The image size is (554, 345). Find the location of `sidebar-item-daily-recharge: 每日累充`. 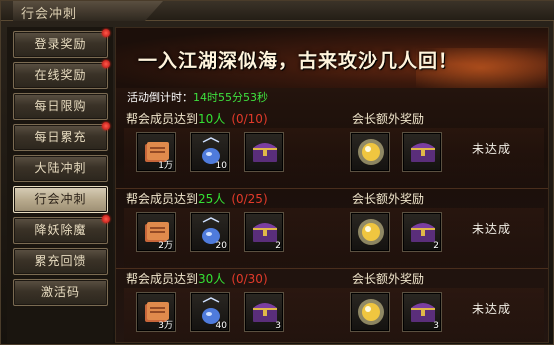

sidebar-item-daily-recharge: 每日累充 is located at coordinates (61, 136).